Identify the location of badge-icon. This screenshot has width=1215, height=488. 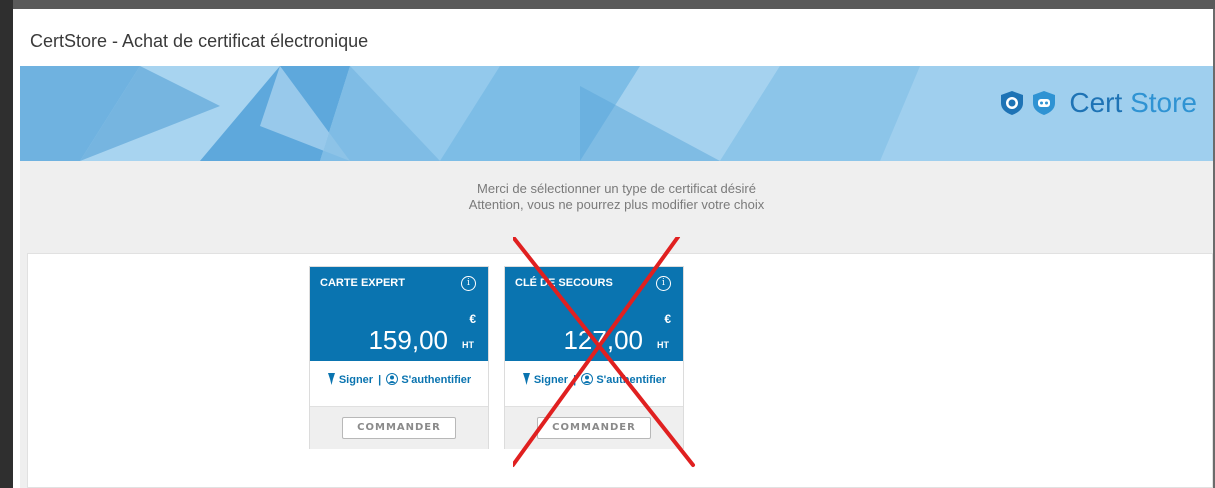
(1012, 103).